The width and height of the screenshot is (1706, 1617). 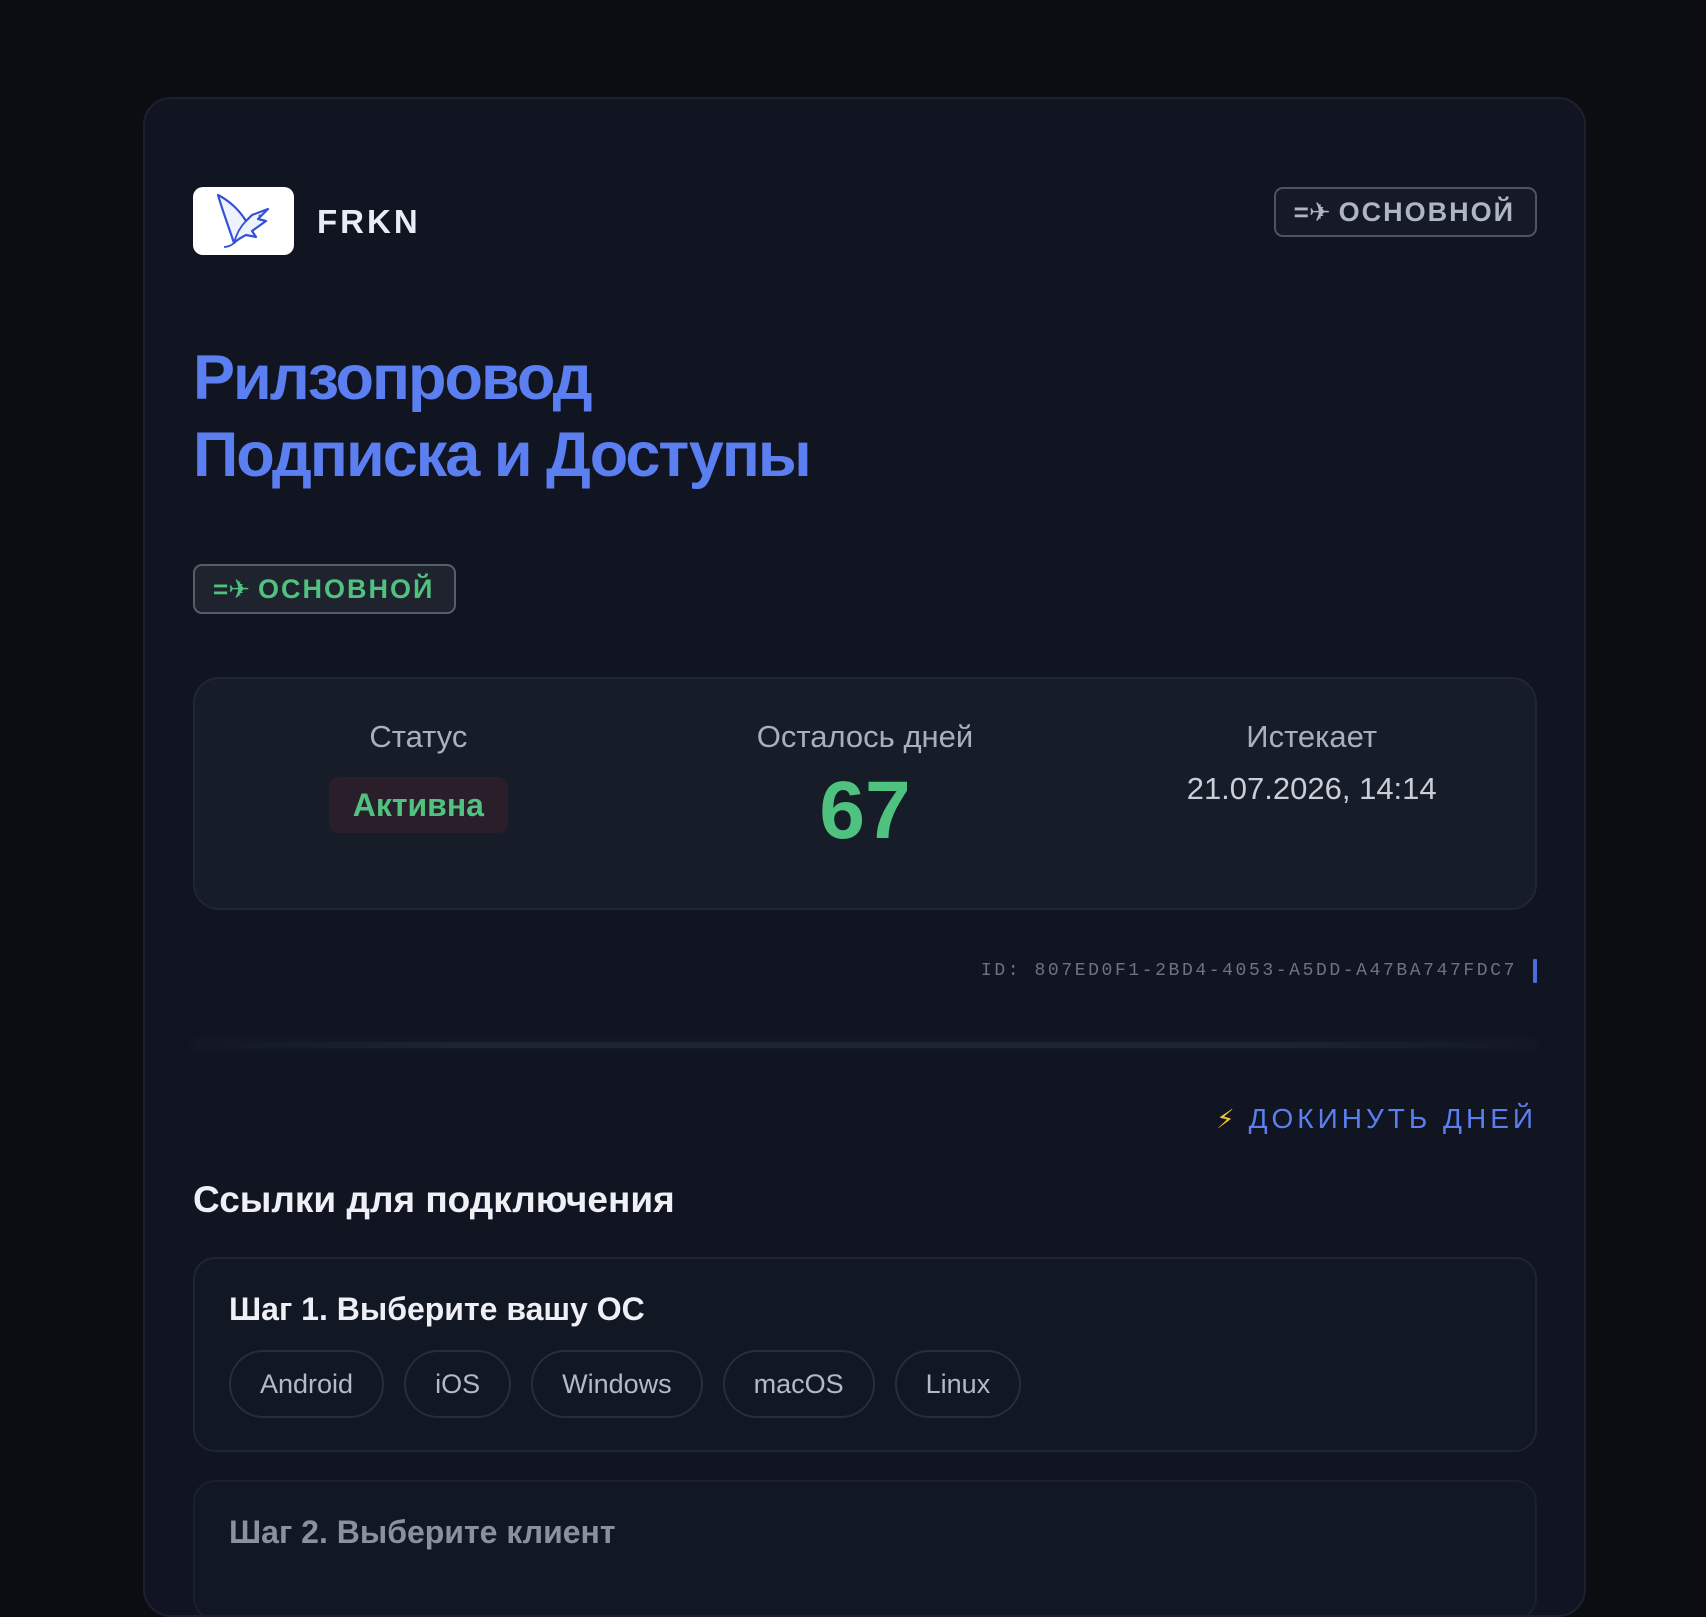 I want to click on plan-tag: =✈ основной, so click(x=325, y=589).